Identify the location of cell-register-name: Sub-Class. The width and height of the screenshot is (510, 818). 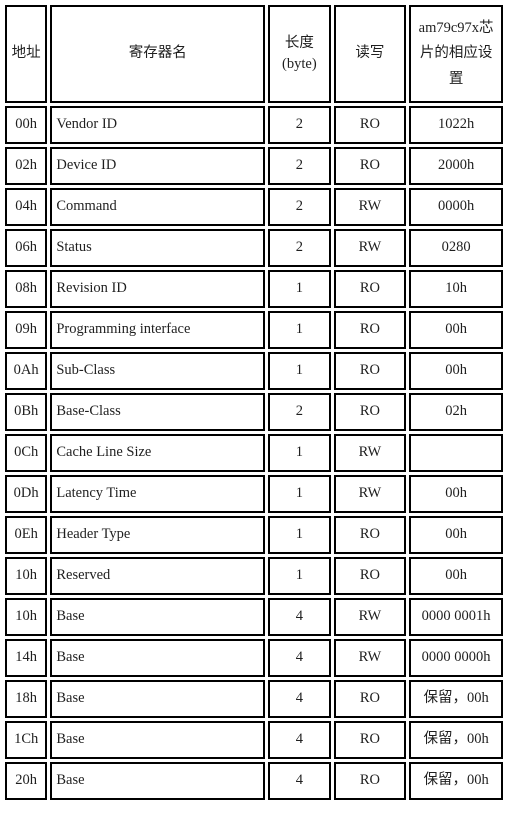
(158, 371).